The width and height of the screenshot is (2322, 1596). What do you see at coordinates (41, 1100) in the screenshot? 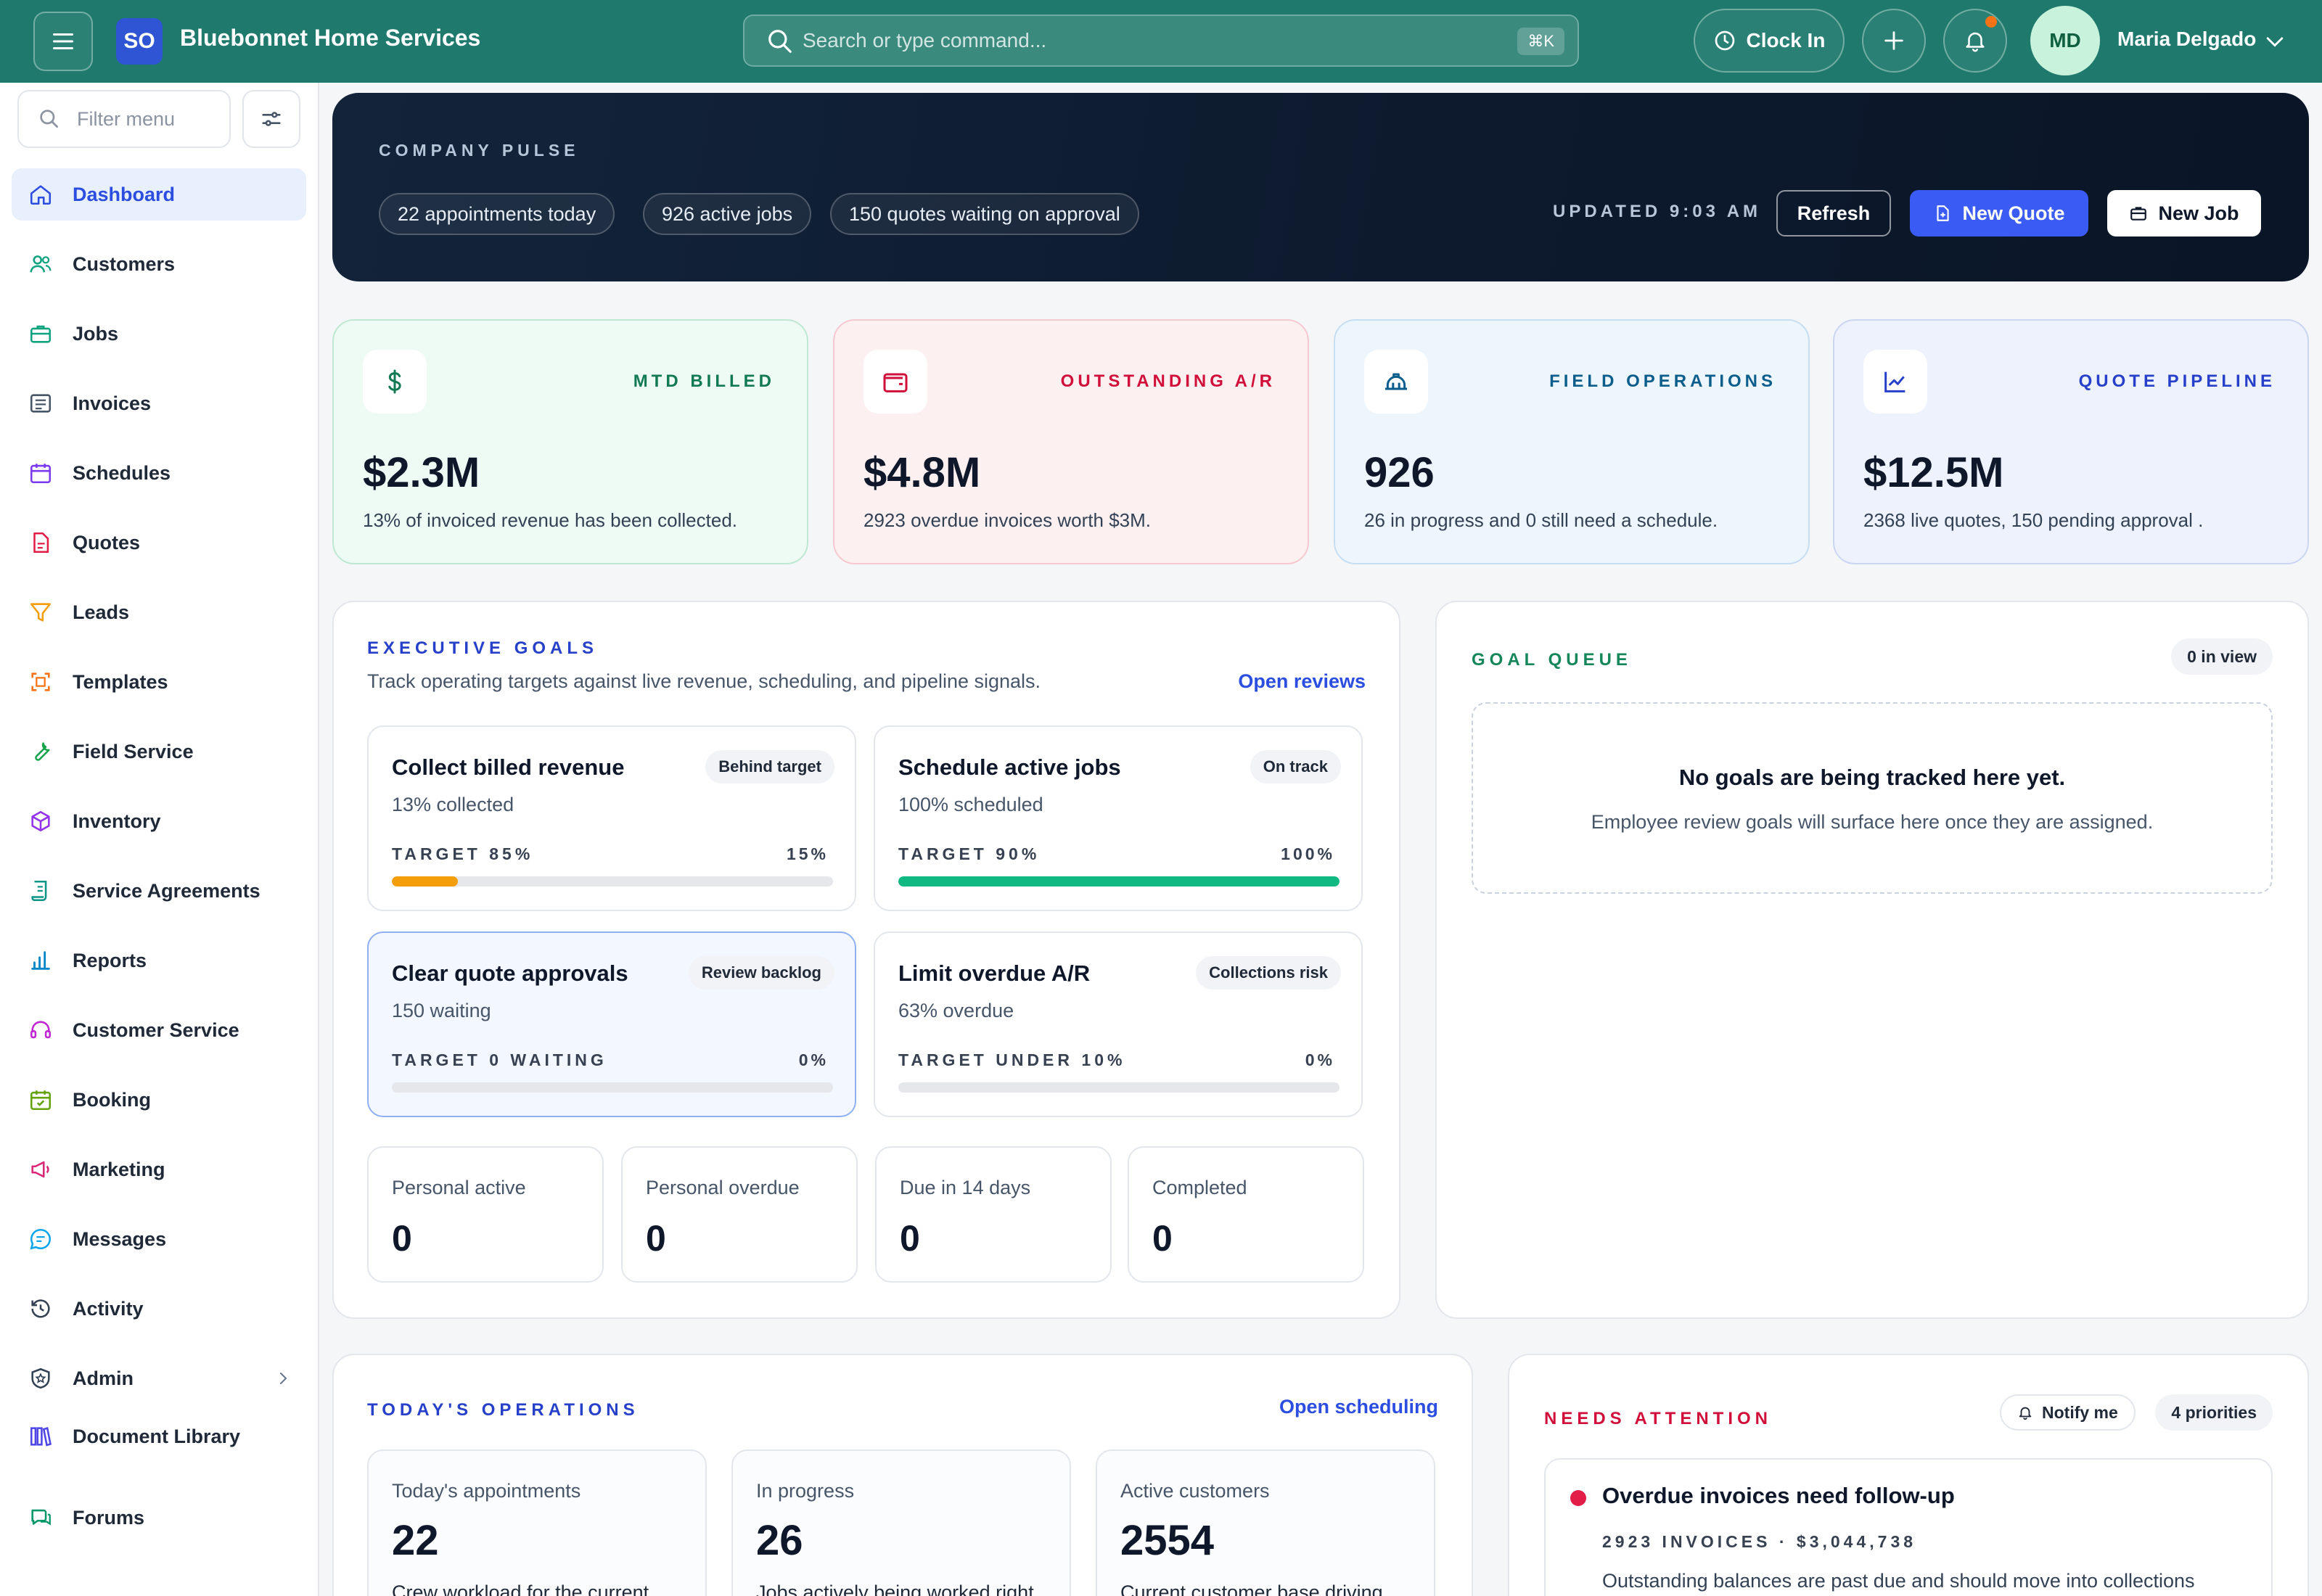
I see `calendar-check-icon` at bounding box center [41, 1100].